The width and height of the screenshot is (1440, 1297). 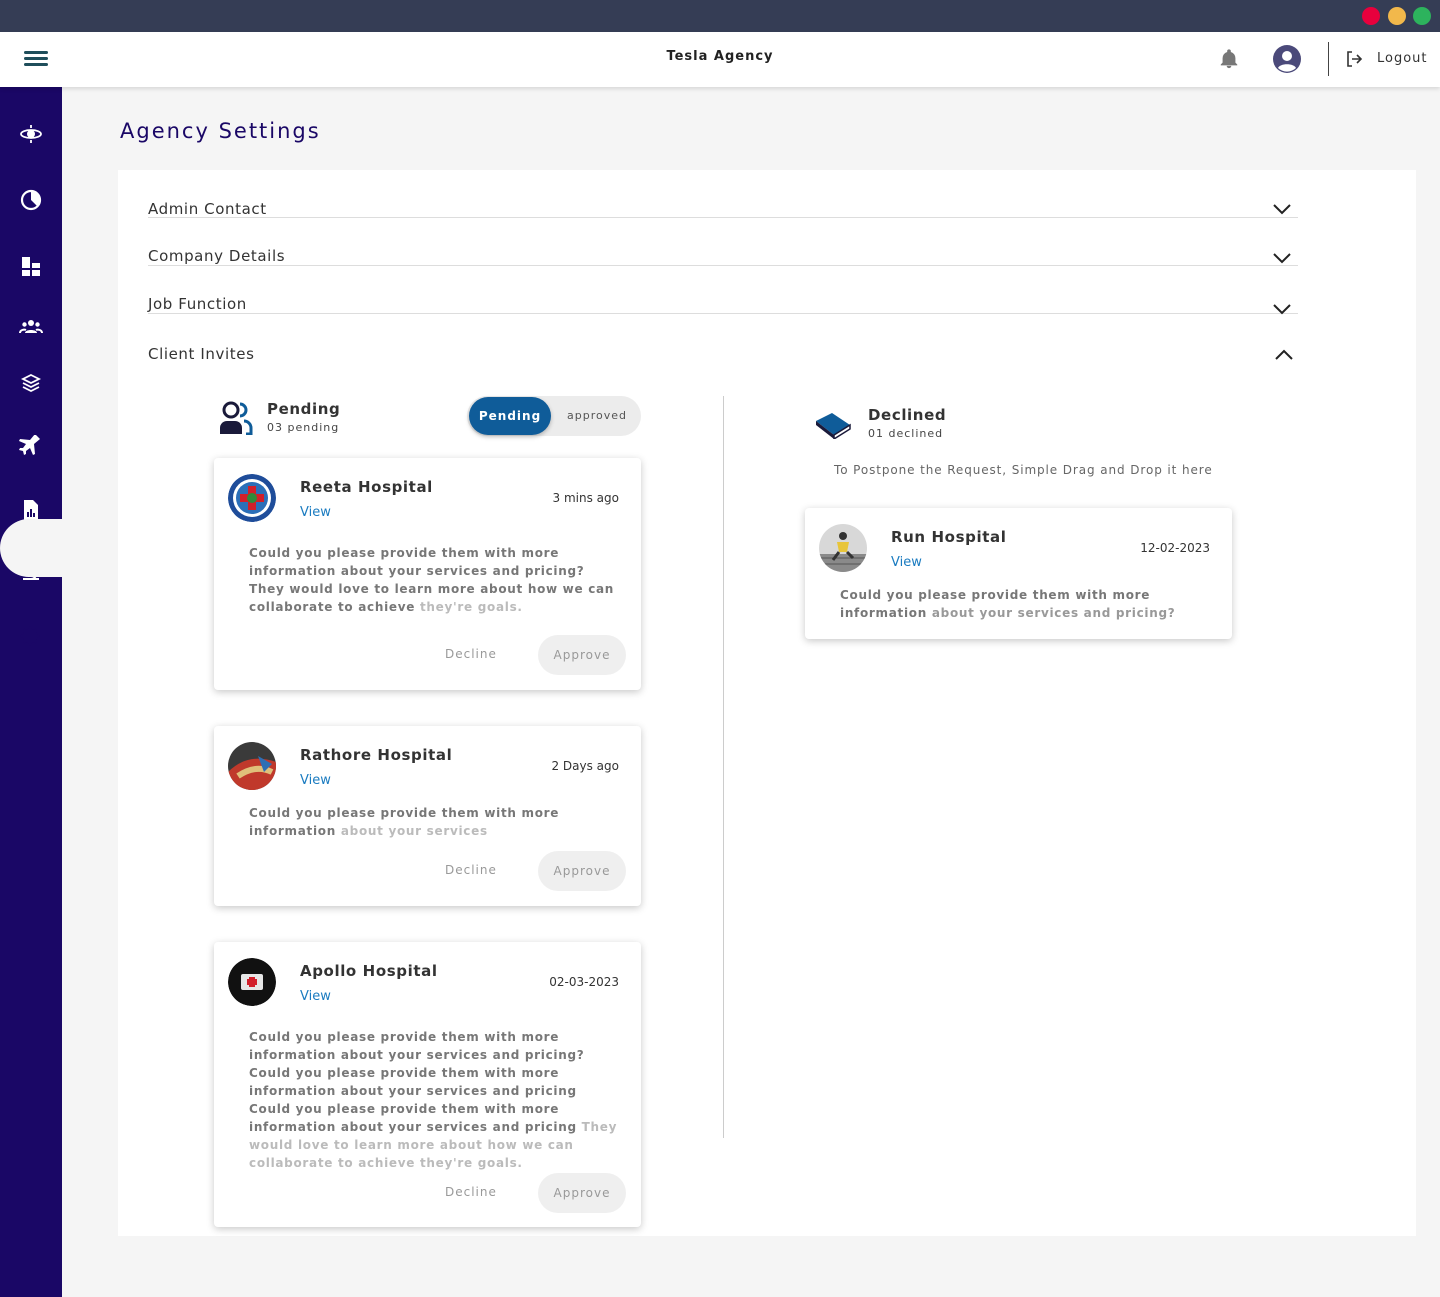 I want to click on settings-icon, so click(x=30, y=636).